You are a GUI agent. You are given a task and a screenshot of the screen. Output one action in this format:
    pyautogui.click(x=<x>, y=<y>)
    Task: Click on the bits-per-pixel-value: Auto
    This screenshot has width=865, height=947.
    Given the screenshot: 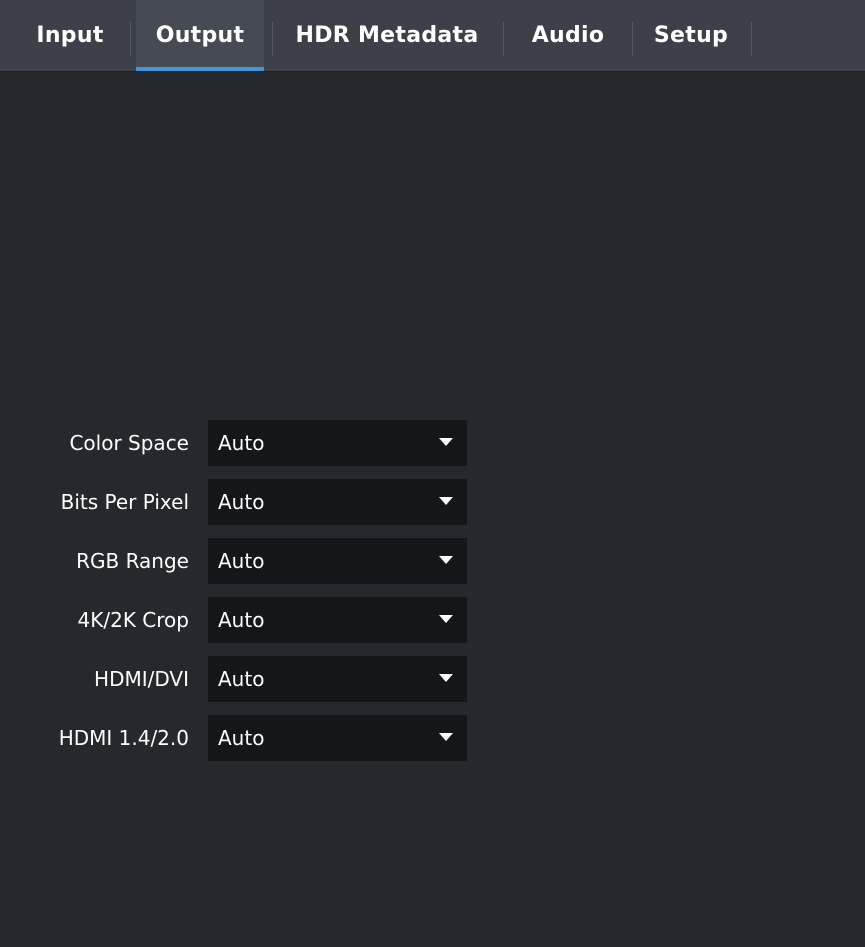 What is the action you would take?
    pyautogui.click(x=241, y=502)
    